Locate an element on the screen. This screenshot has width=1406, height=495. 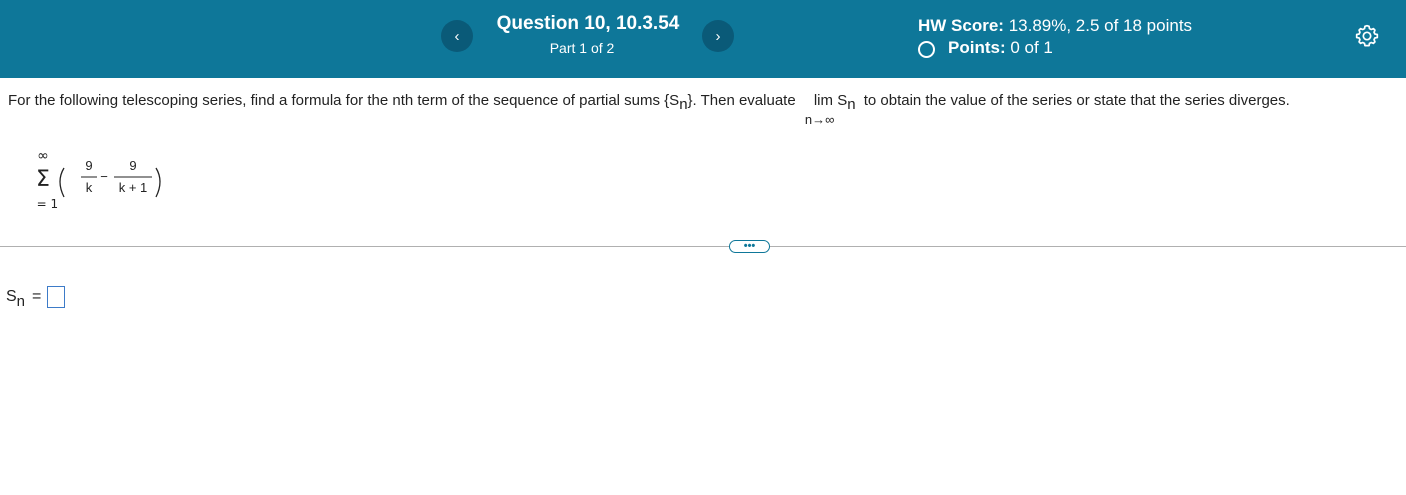
answer-equals: = is located at coordinates (37, 296).